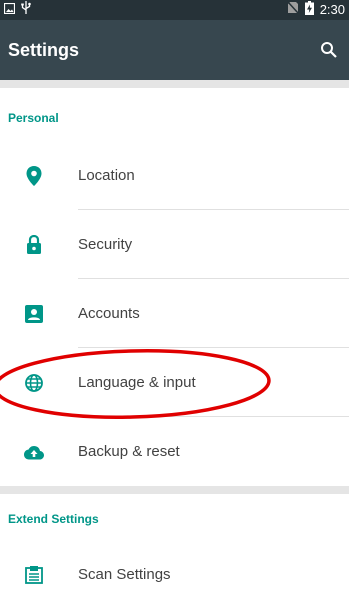  What do you see at coordinates (34, 452) in the screenshot?
I see `cloud-upload-icon` at bounding box center [34, 452].